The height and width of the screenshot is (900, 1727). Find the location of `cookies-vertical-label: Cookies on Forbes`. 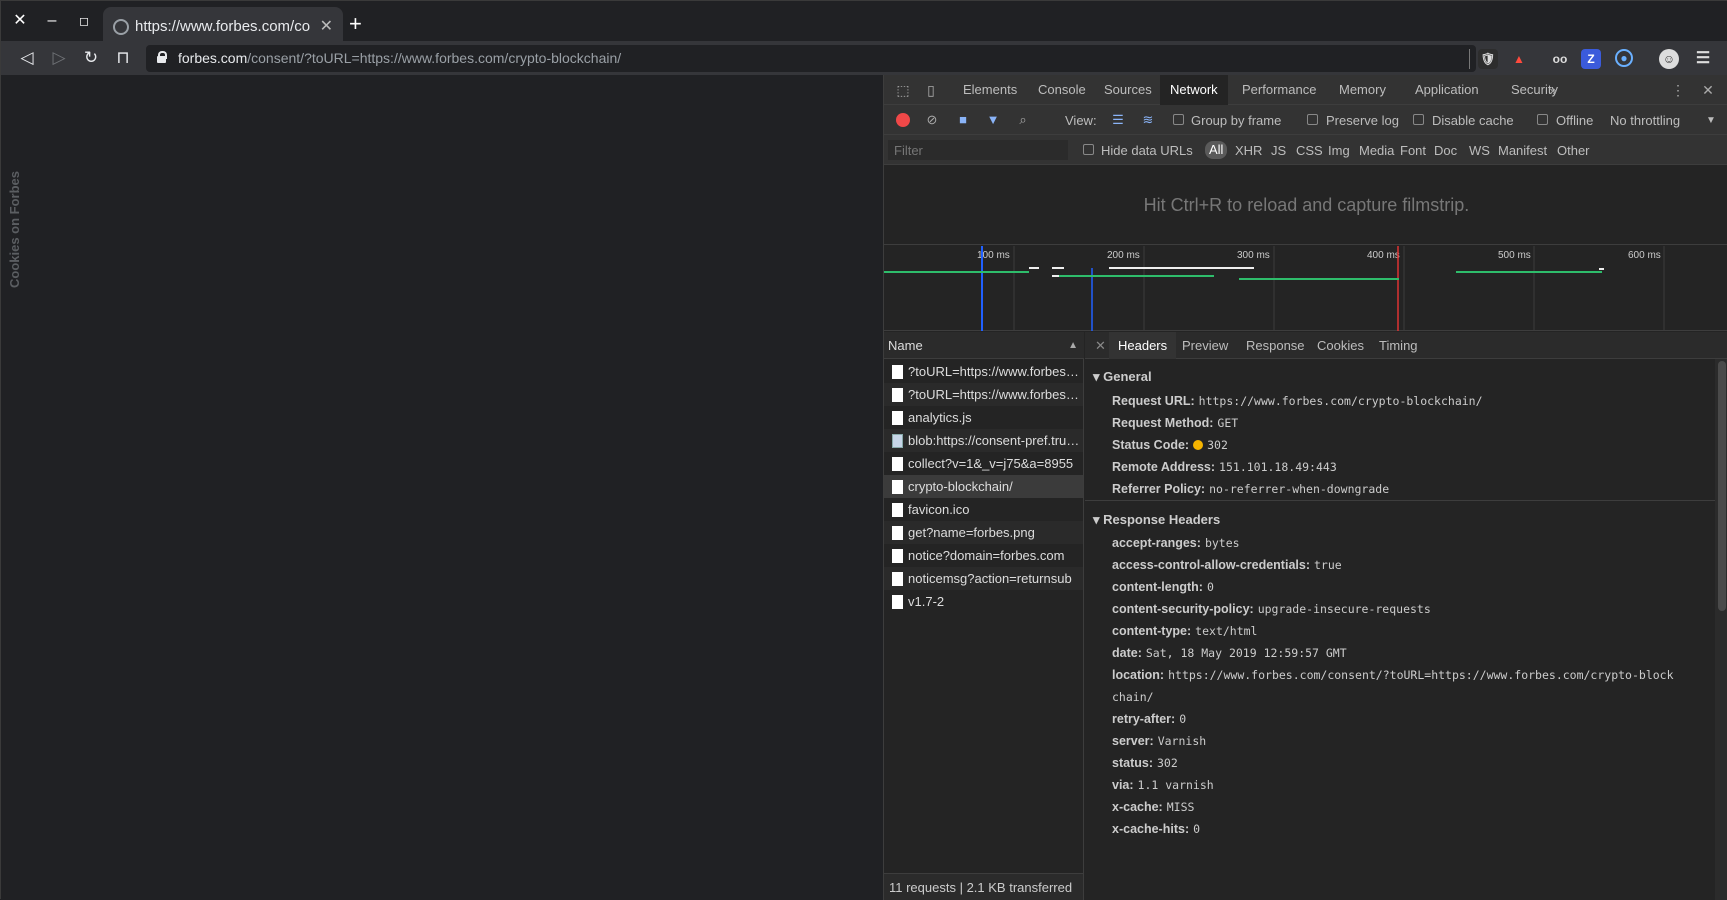

cookies-vertical-label: Cookies on Forbes is located at coordinates (14, 229).